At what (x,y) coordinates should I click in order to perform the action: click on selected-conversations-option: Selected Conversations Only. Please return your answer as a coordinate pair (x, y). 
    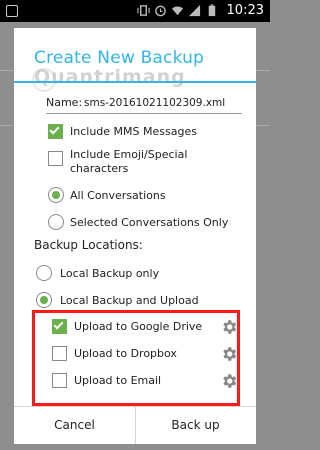
    Looking at the image, I should click on (135, 225).